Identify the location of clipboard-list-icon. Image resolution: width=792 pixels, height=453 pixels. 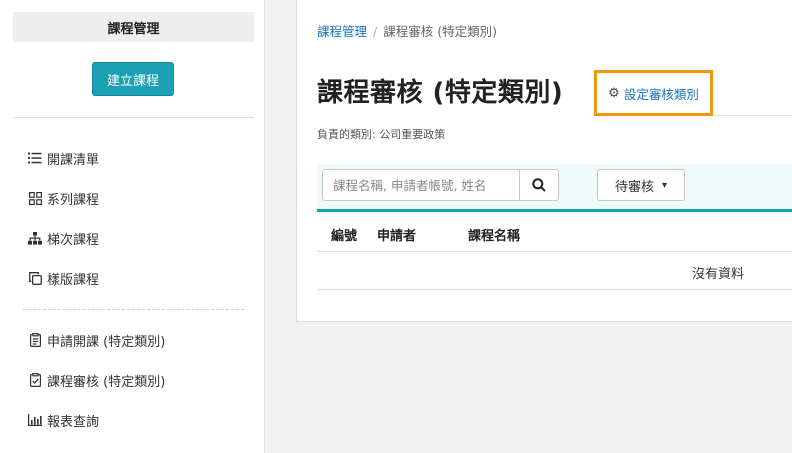
(35, 340).